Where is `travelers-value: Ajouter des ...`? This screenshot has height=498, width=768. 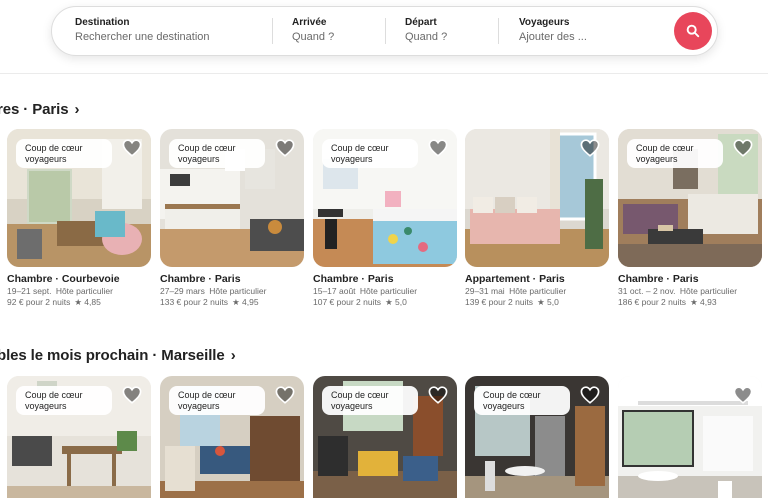 travelers-value: Ajouter des ... is located at coordinates (589, 37).